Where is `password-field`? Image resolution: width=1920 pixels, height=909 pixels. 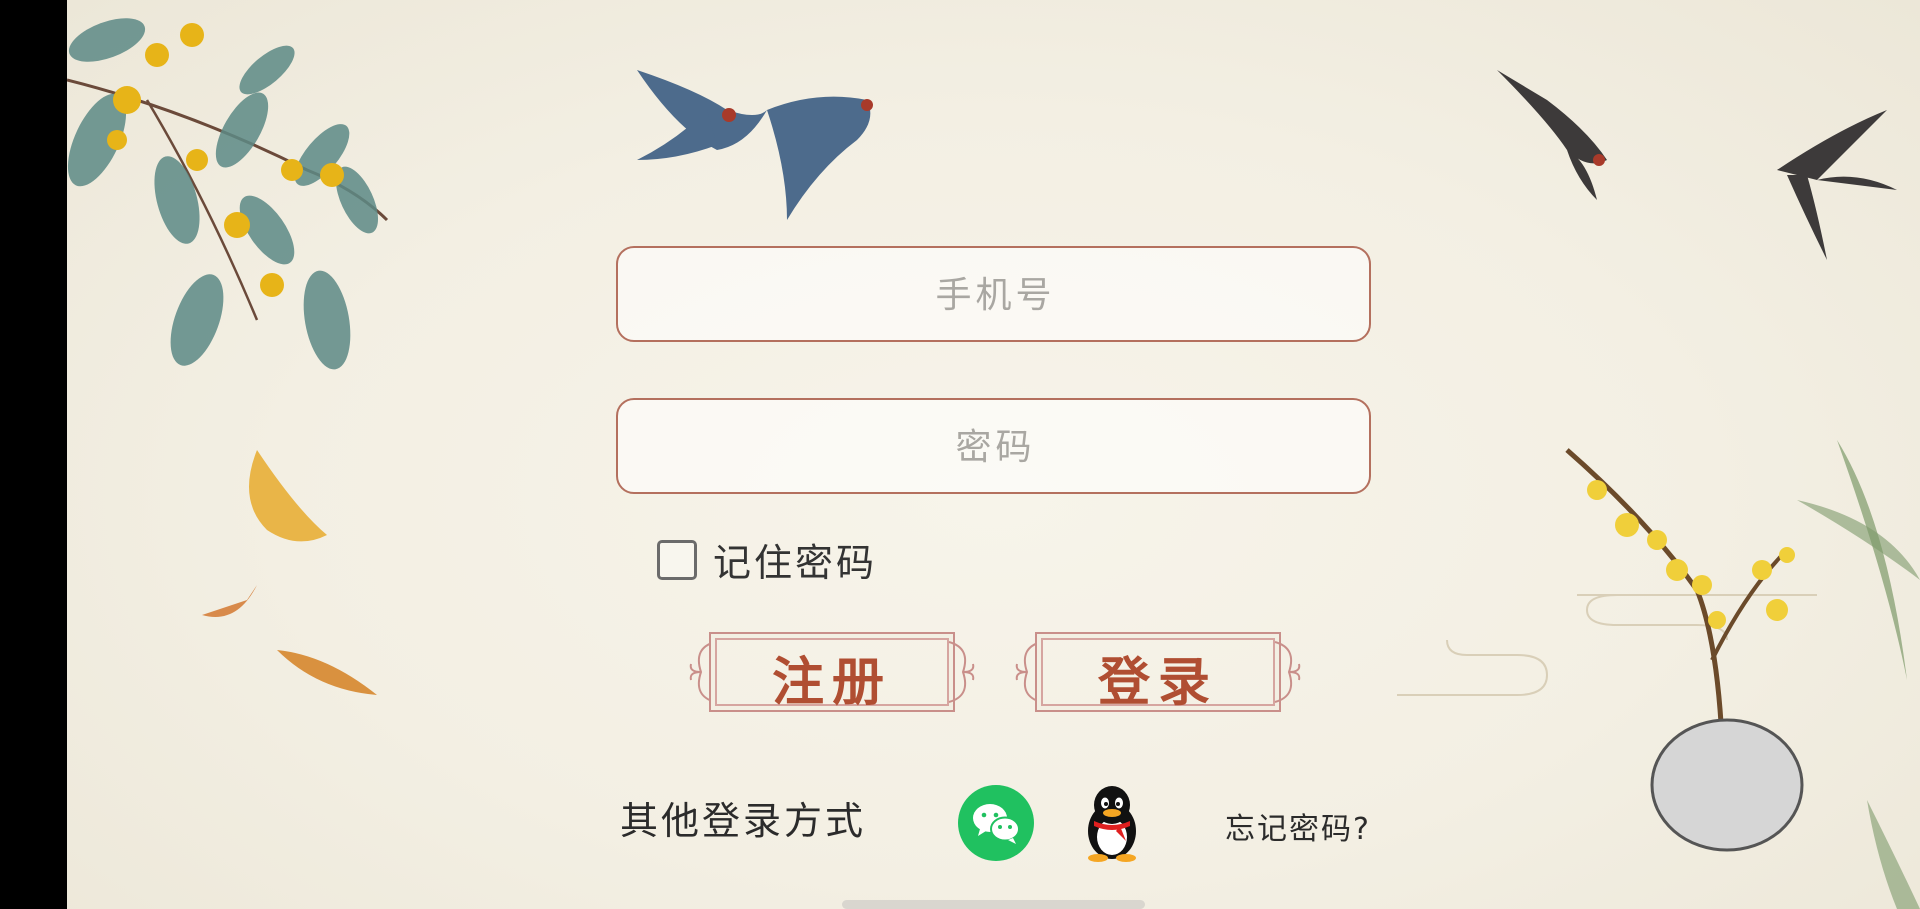 password-field is located at coordinates (994, 446).